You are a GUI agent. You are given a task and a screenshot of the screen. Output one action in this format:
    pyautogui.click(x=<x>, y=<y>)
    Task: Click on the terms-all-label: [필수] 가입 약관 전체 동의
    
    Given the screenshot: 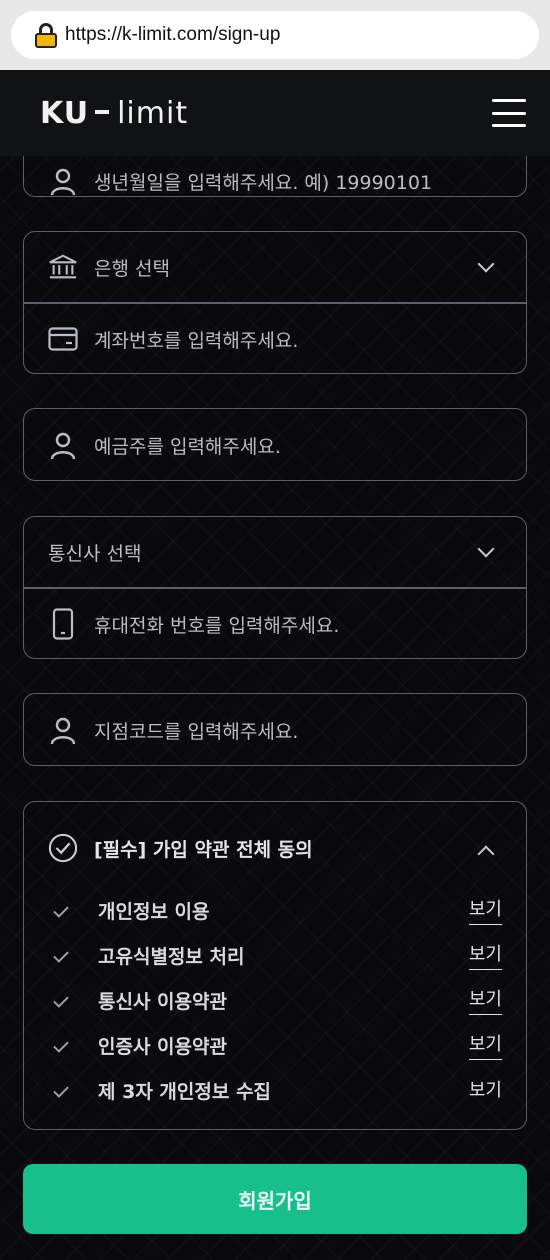 What is the action you would take?
    pyautogui.click(x=203, y=849)
    